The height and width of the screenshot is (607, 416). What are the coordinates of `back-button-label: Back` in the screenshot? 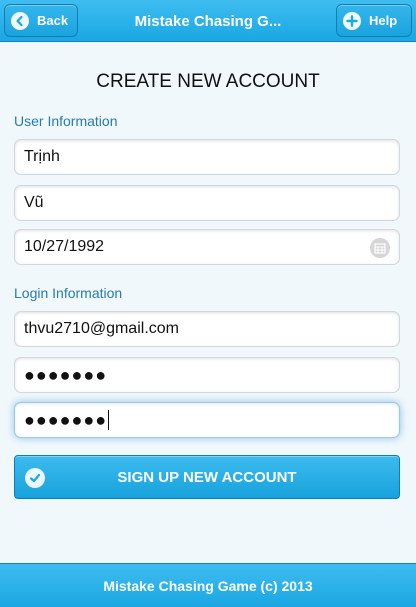 It's located at (53, 20).